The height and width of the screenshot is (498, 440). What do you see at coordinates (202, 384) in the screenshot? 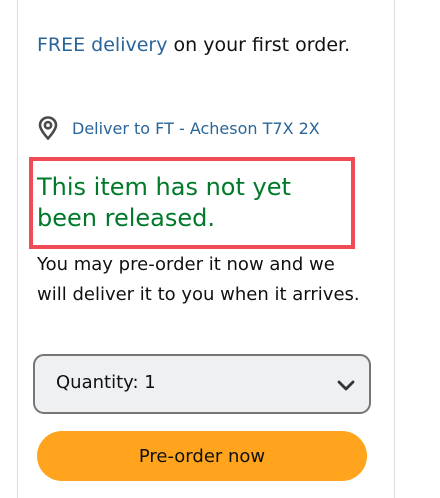
I see `quantity-select: Quantity: 1` at bounding box center [202, 384].